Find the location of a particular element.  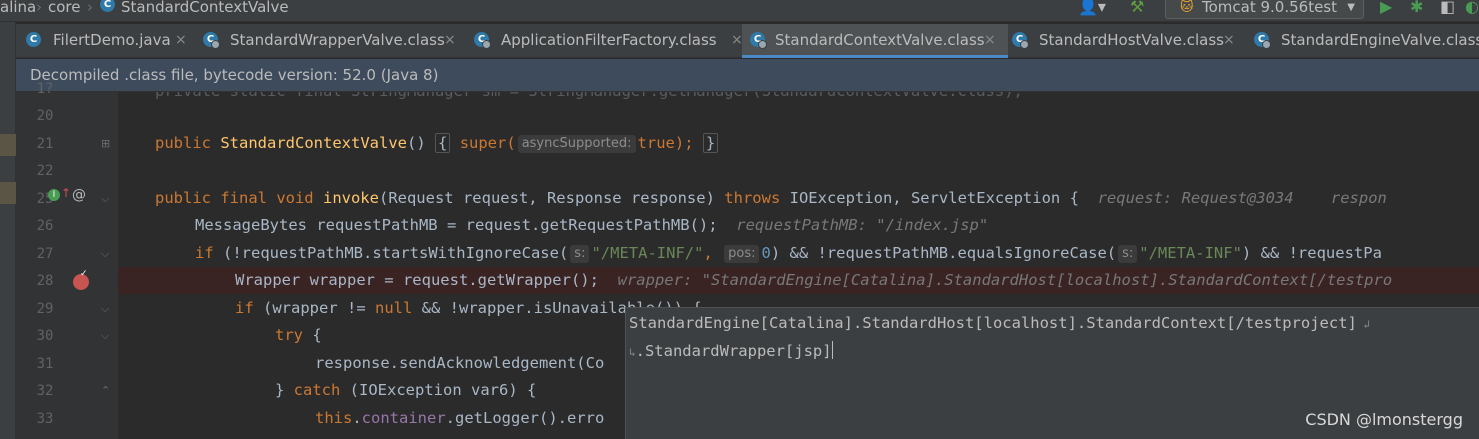

line-number: 21 is located at coordinates (45, 144).